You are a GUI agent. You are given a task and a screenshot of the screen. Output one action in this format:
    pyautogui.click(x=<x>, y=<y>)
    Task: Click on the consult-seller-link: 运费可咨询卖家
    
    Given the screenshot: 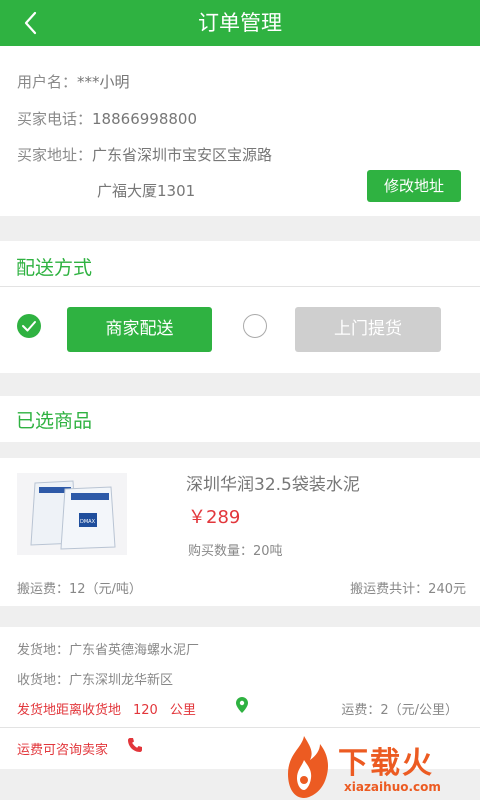 What is the action you would take?
    pyautogui.click(x=62, y=748)
    